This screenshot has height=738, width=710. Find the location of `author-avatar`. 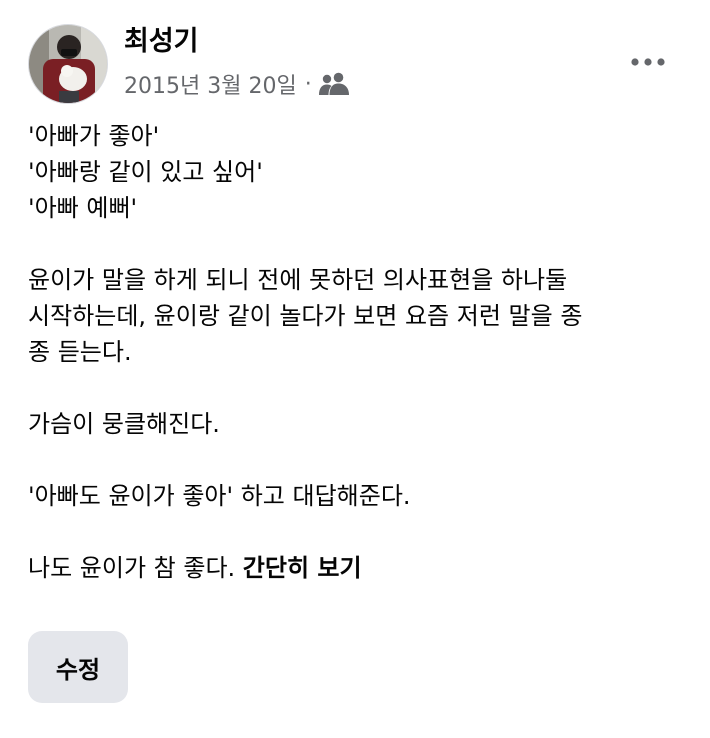

author-avatar is located at coordinates (68, 64).